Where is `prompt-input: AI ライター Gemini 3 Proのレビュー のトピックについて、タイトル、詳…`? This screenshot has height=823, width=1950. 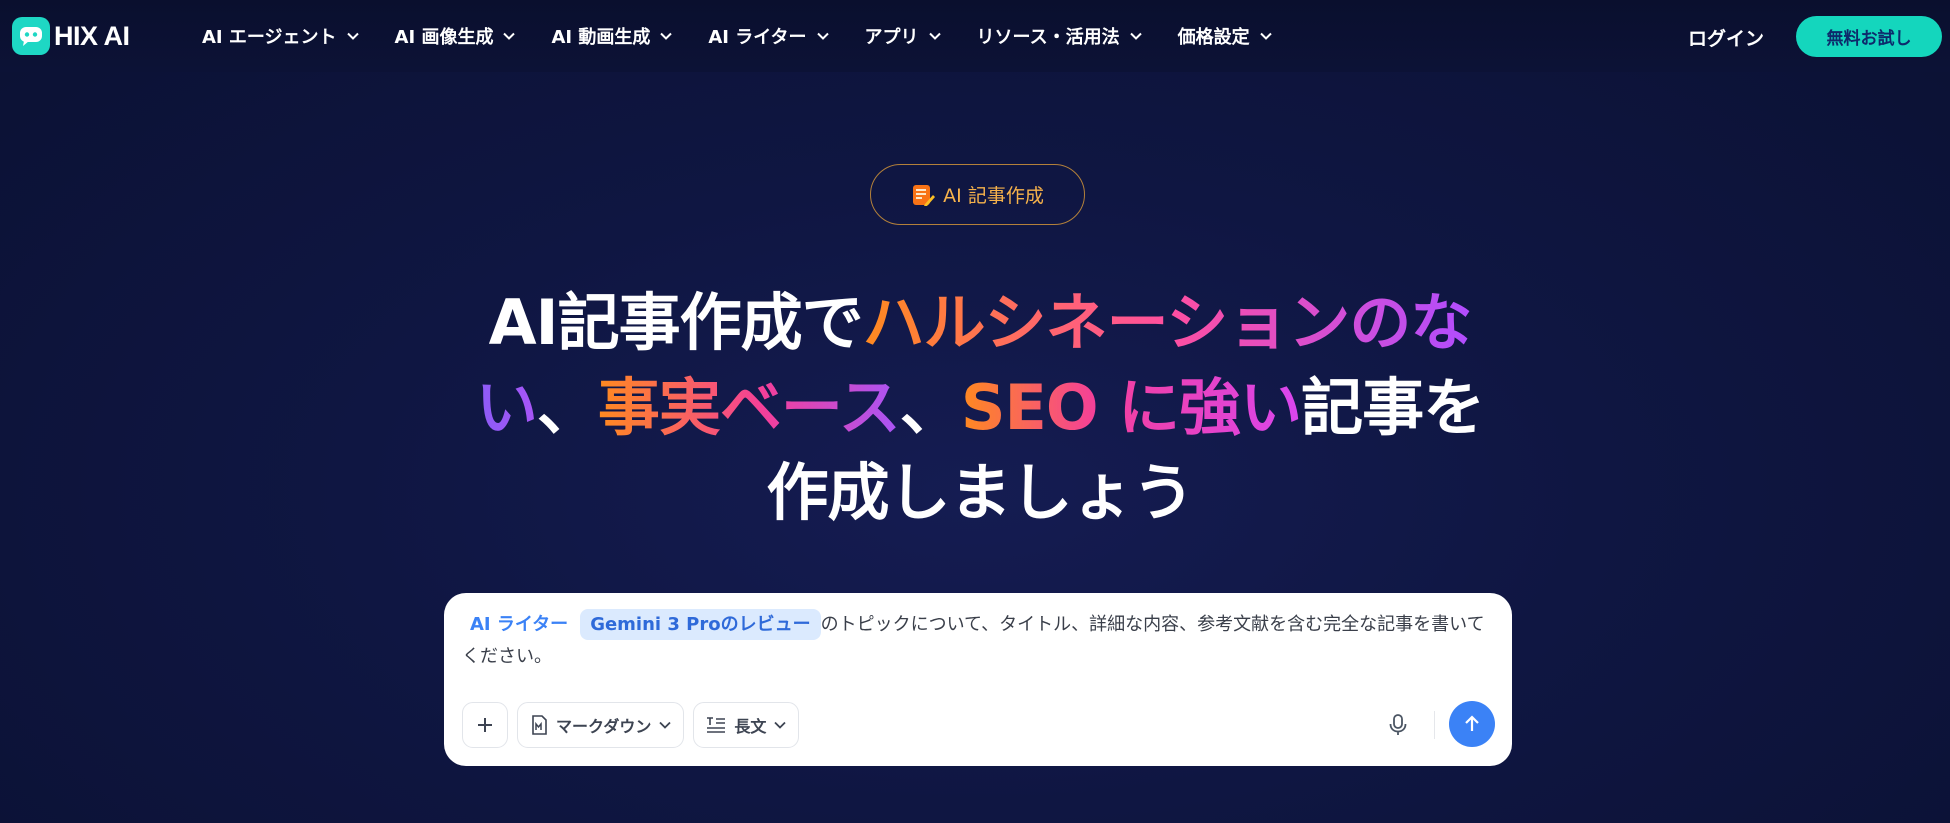 prompt-input: AI ライター Gemini 3 Proのレビュー のトピックについて、タイトル、詳… is located at coordinates (977, 641).